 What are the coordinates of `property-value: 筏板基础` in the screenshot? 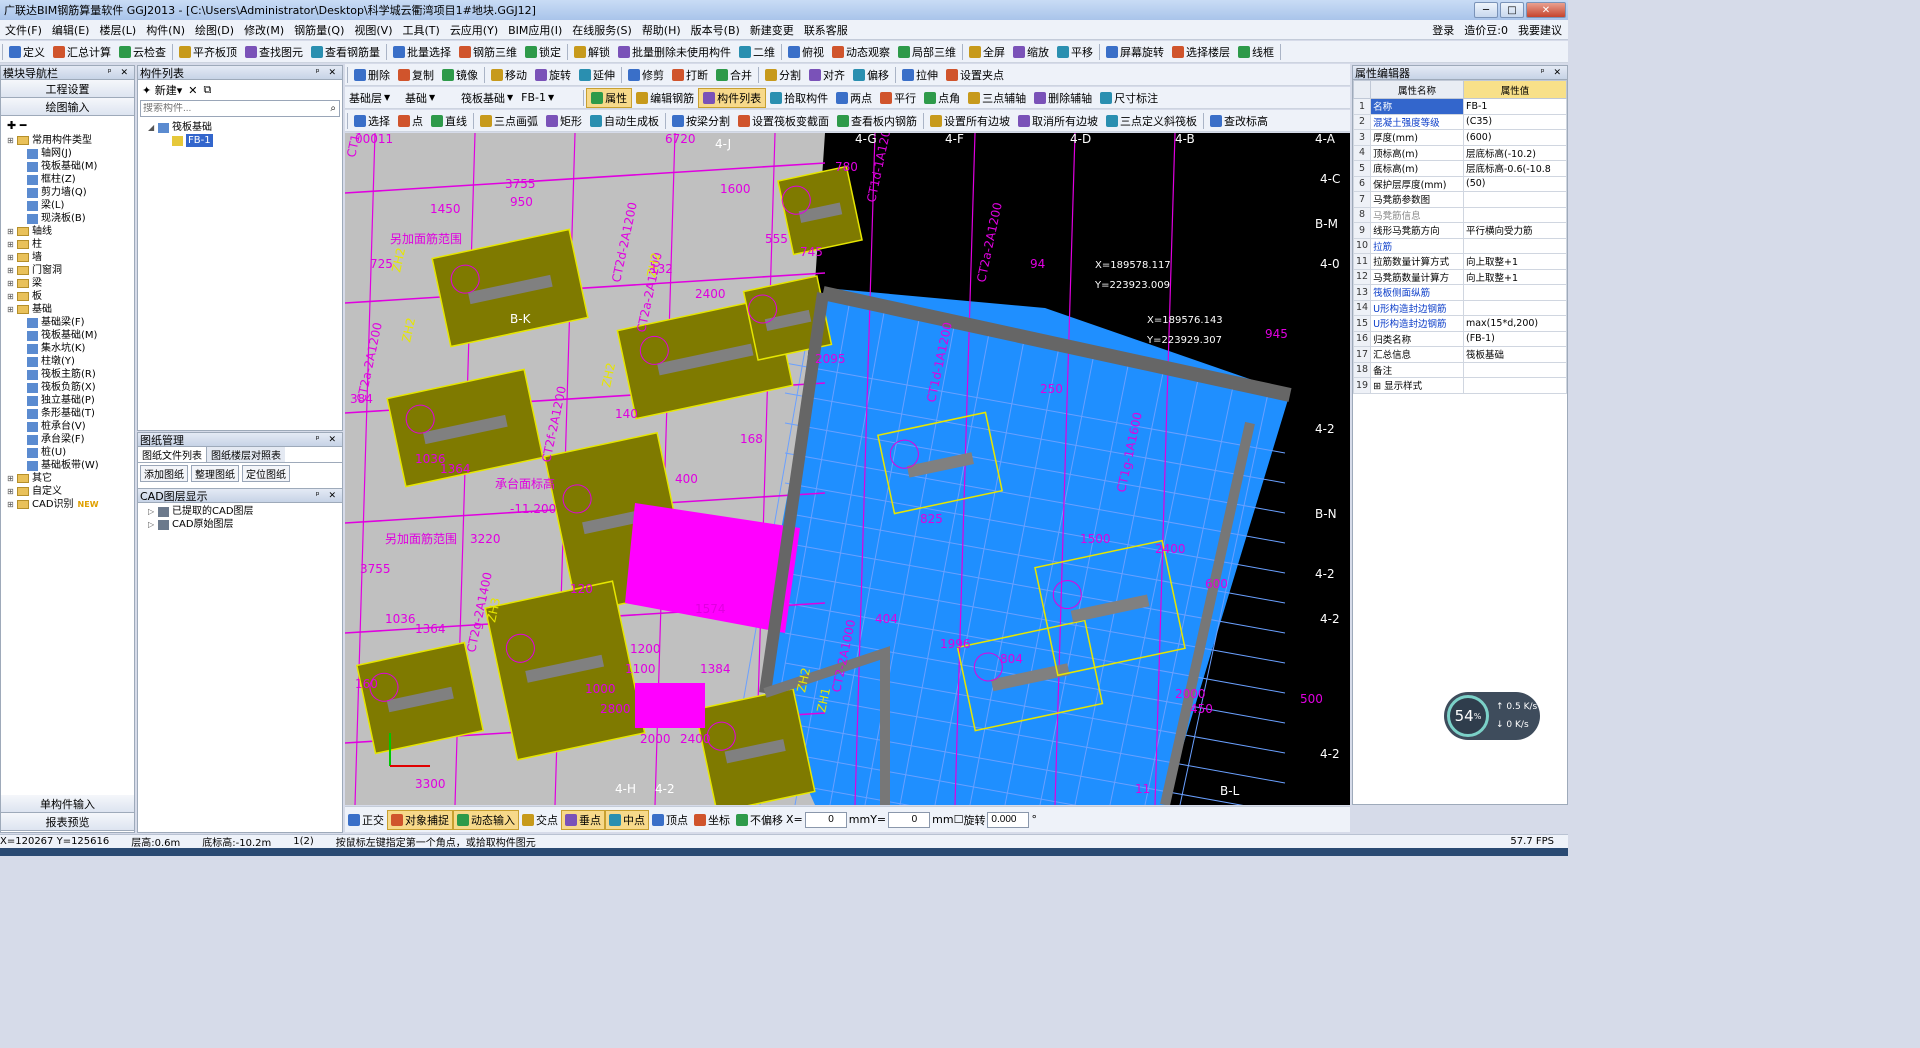 It's located at (1515, 354).